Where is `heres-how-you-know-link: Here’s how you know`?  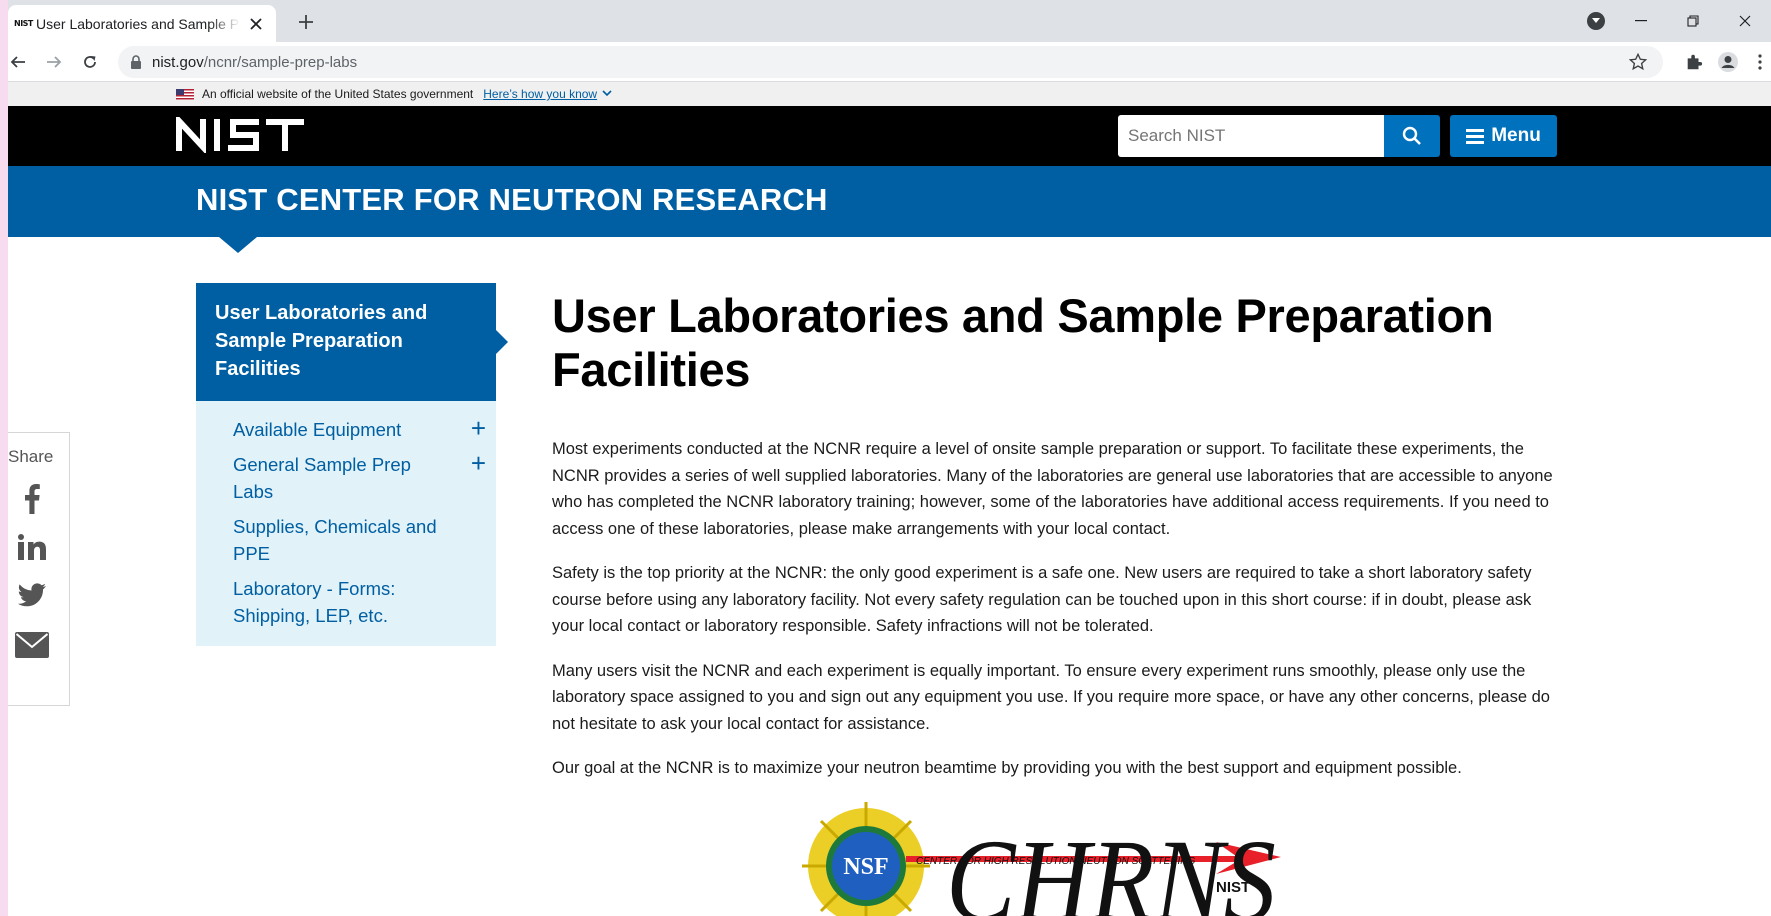 heres-how-you-know-link: Here’s how you know is located at coordinates (540, 94).